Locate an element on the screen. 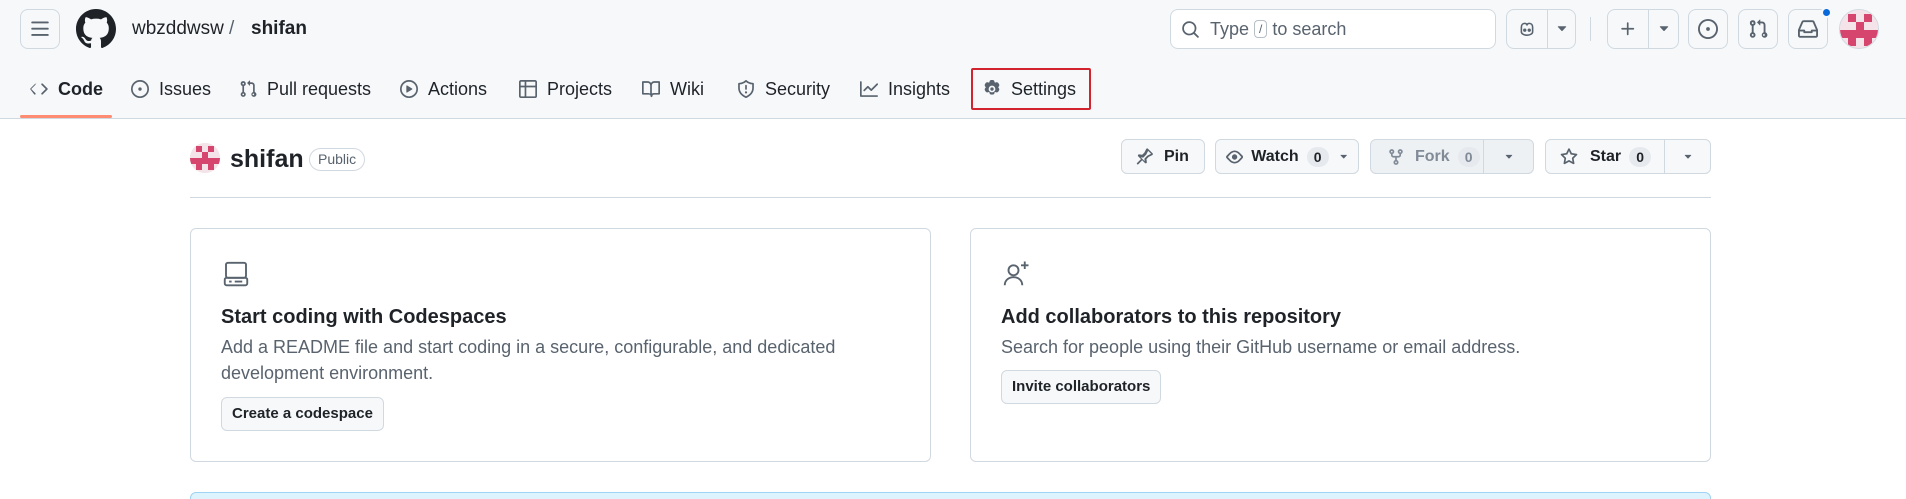 This screenshot has width=1906, height=499. copilot-button-group is located at coordinates (1541, 29).